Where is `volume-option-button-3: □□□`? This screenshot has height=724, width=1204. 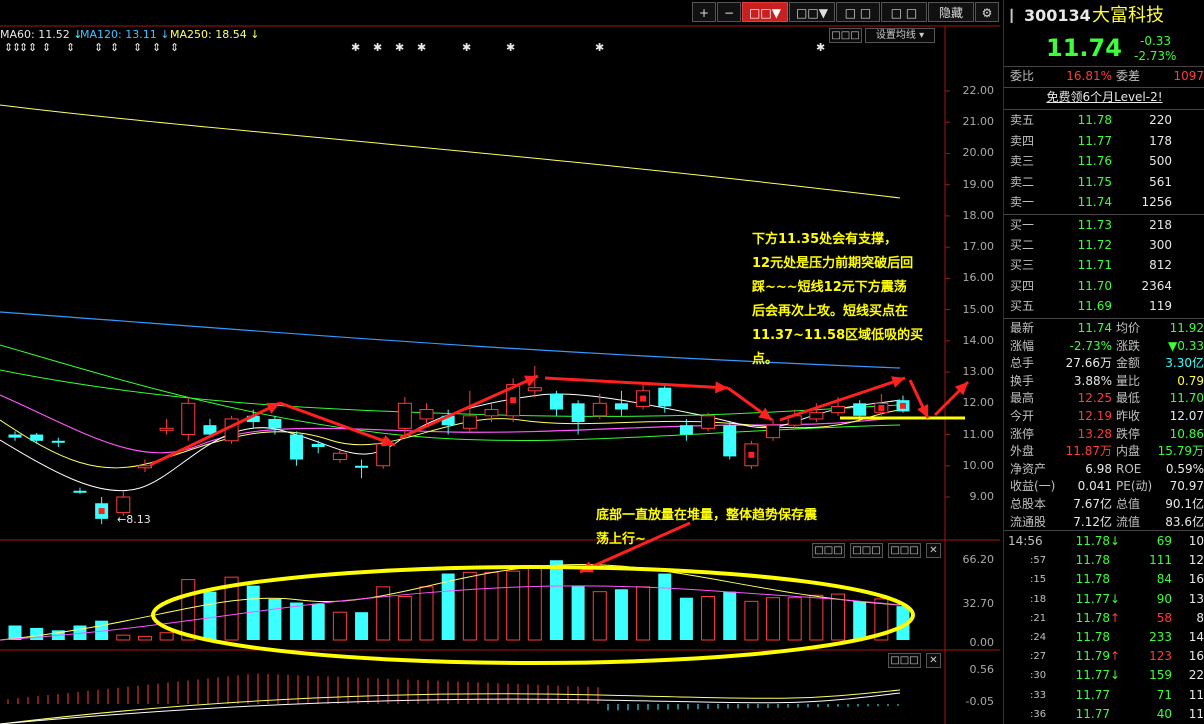
volume-option-button-3: □□□ is located at coordinates (904, 550).